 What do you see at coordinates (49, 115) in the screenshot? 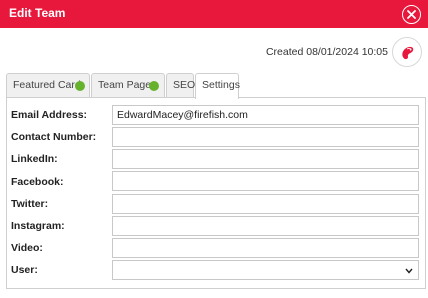
I see `email-label: Email Address:` at bounding box center [49, 115].